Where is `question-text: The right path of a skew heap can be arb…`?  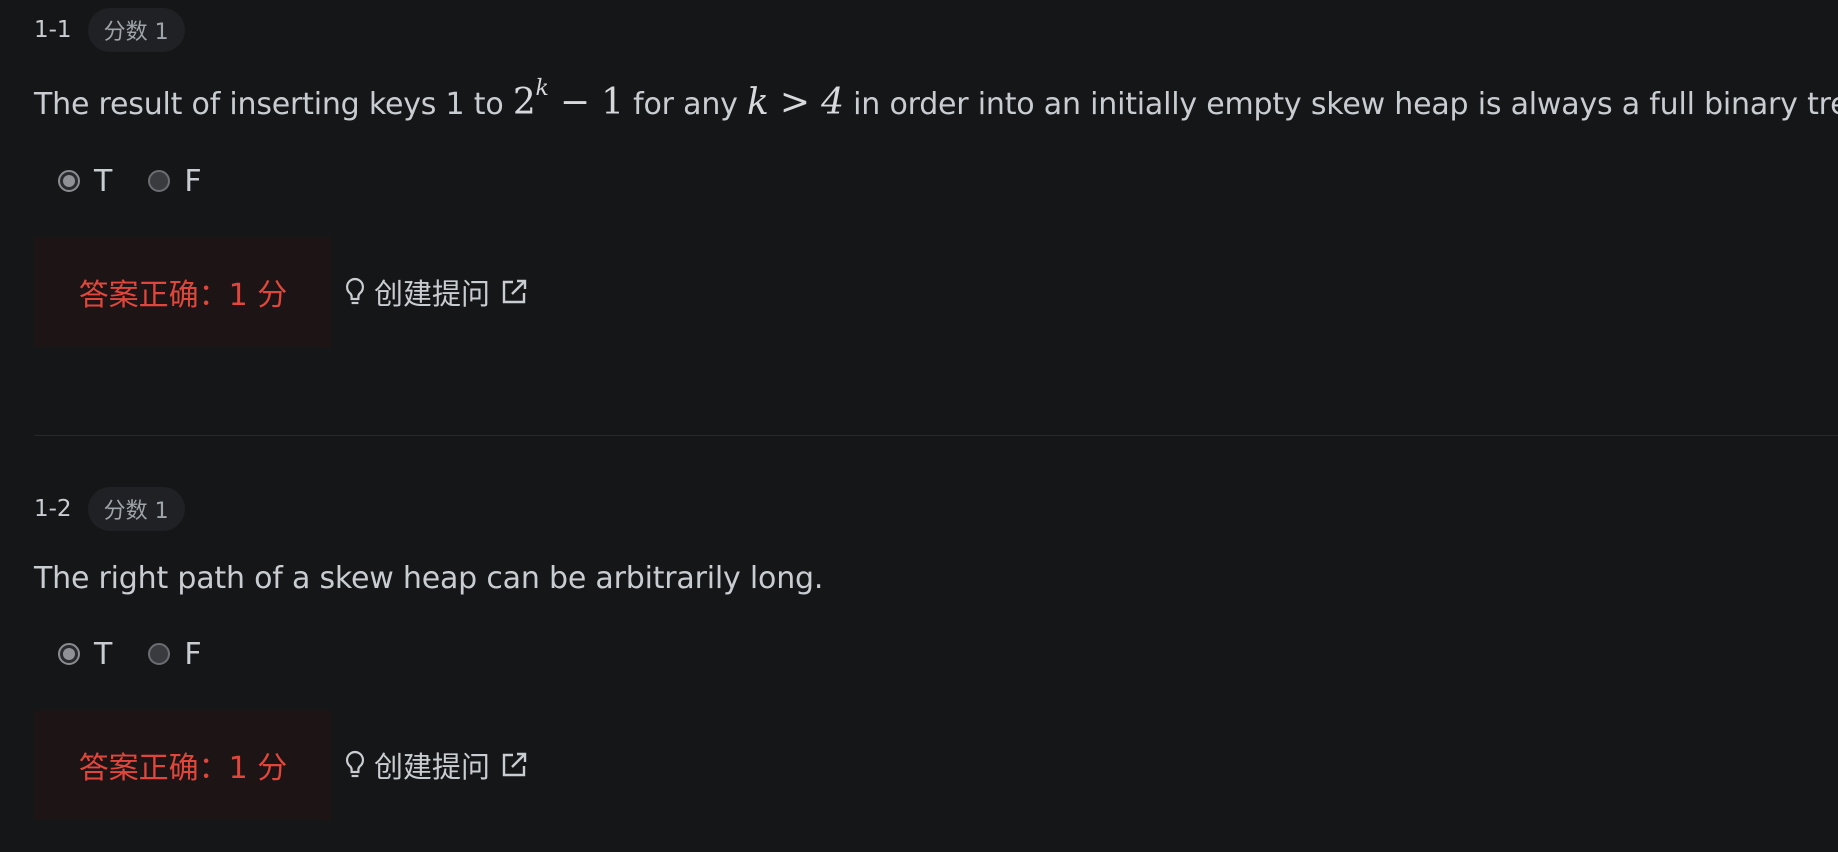 question-text: The right path of a skew heap can be arb… is located at coordinates (429, 578).